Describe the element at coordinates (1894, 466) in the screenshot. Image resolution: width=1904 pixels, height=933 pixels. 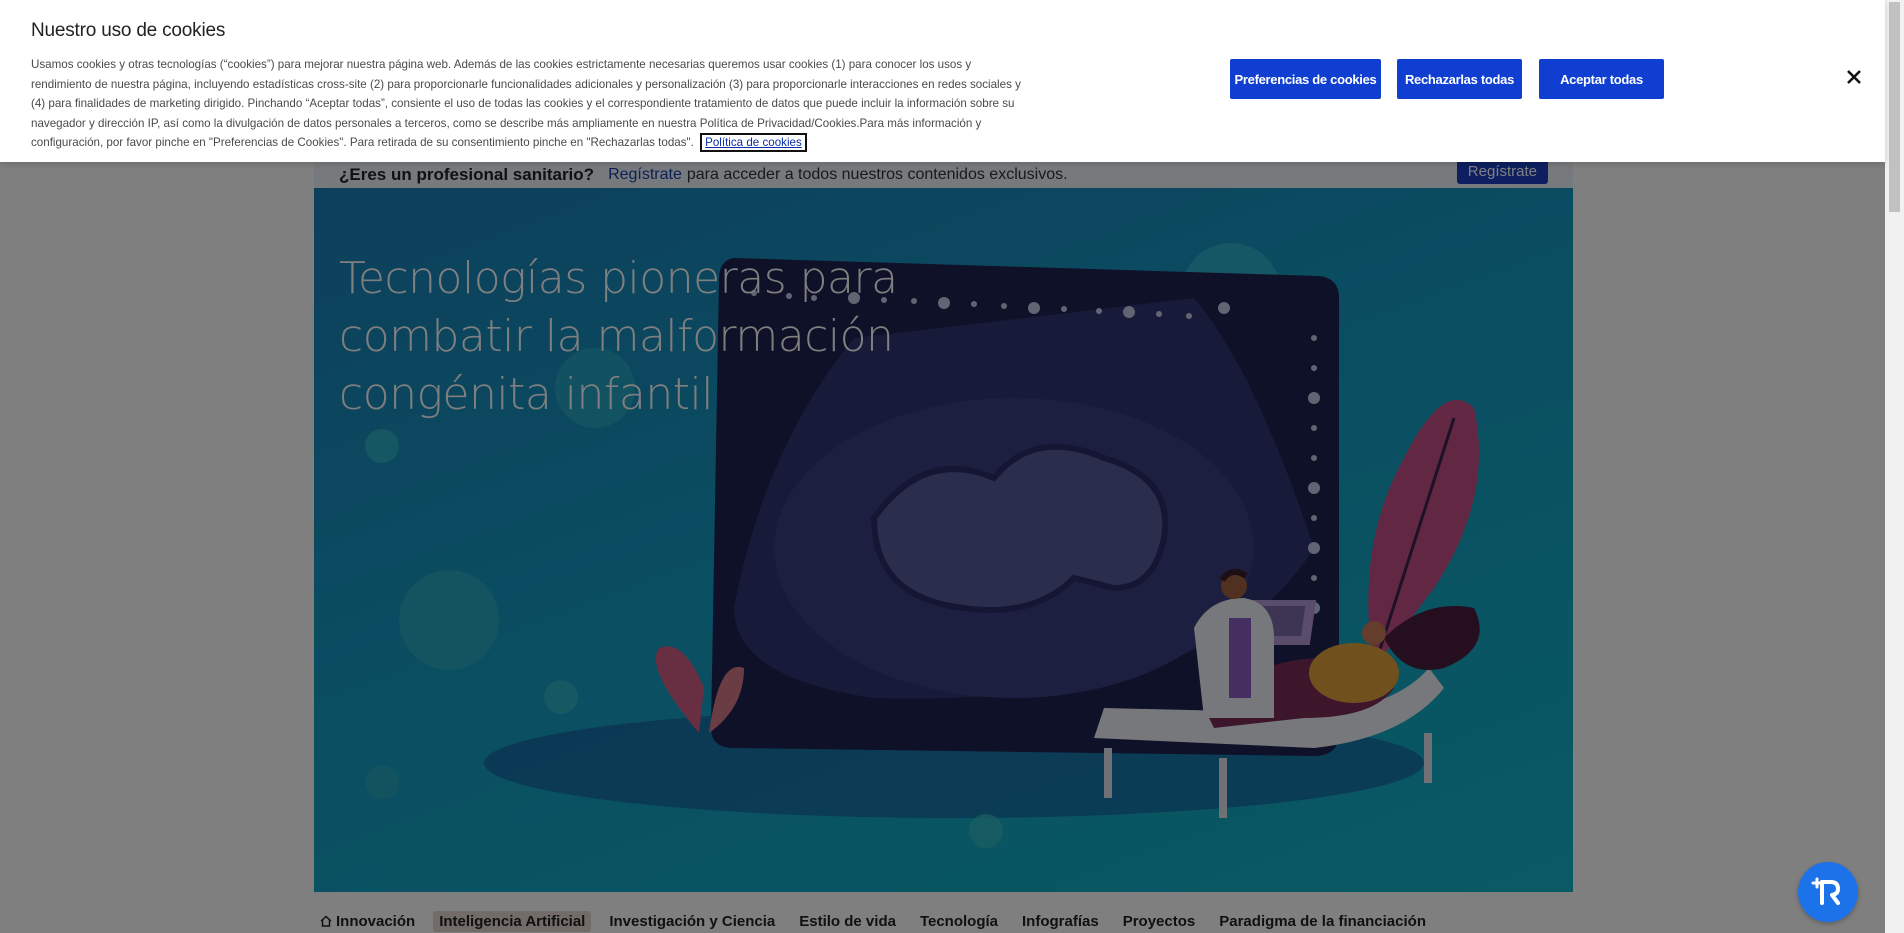
I see `page-scrollbar` at that location.